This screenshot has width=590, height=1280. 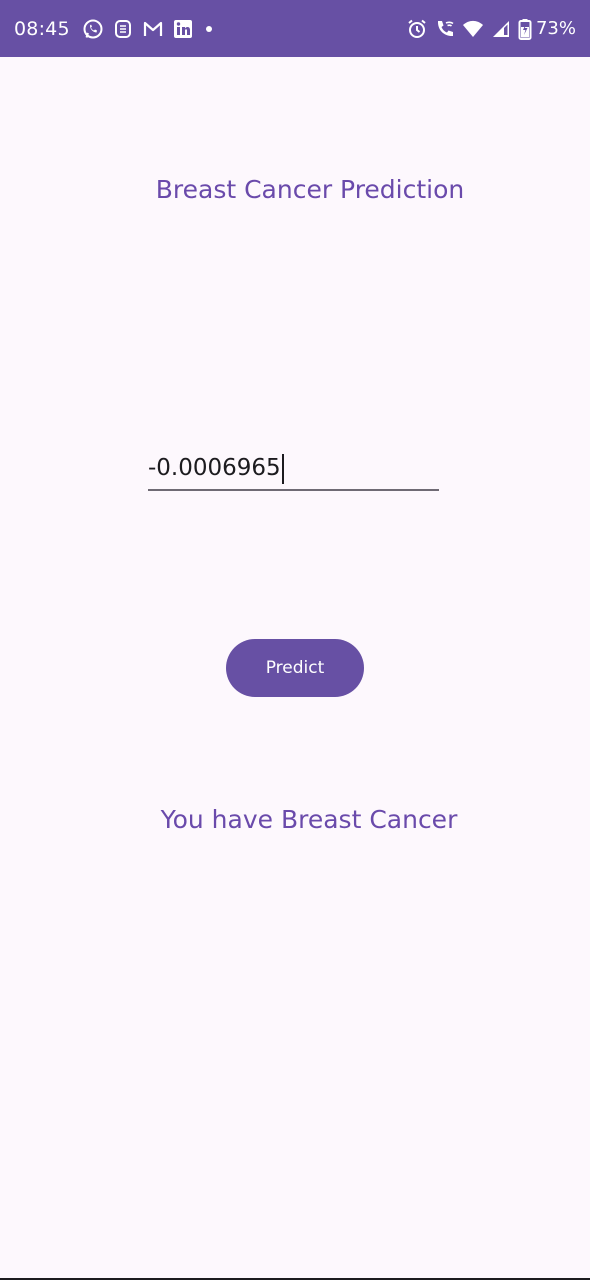 What do you see at coordinates (183, 29) in the screenshot?
I see `linkedin-icon` at bounding box center [183, 29].